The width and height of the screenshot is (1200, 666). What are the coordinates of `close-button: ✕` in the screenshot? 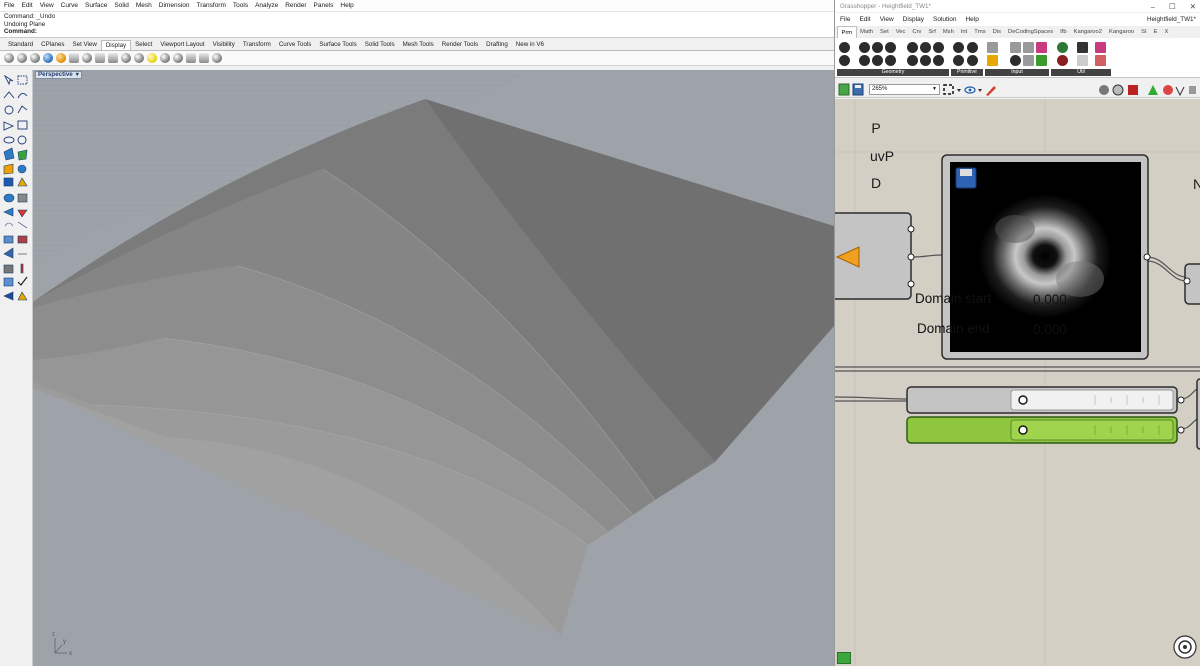 It's located at (1193, 6).